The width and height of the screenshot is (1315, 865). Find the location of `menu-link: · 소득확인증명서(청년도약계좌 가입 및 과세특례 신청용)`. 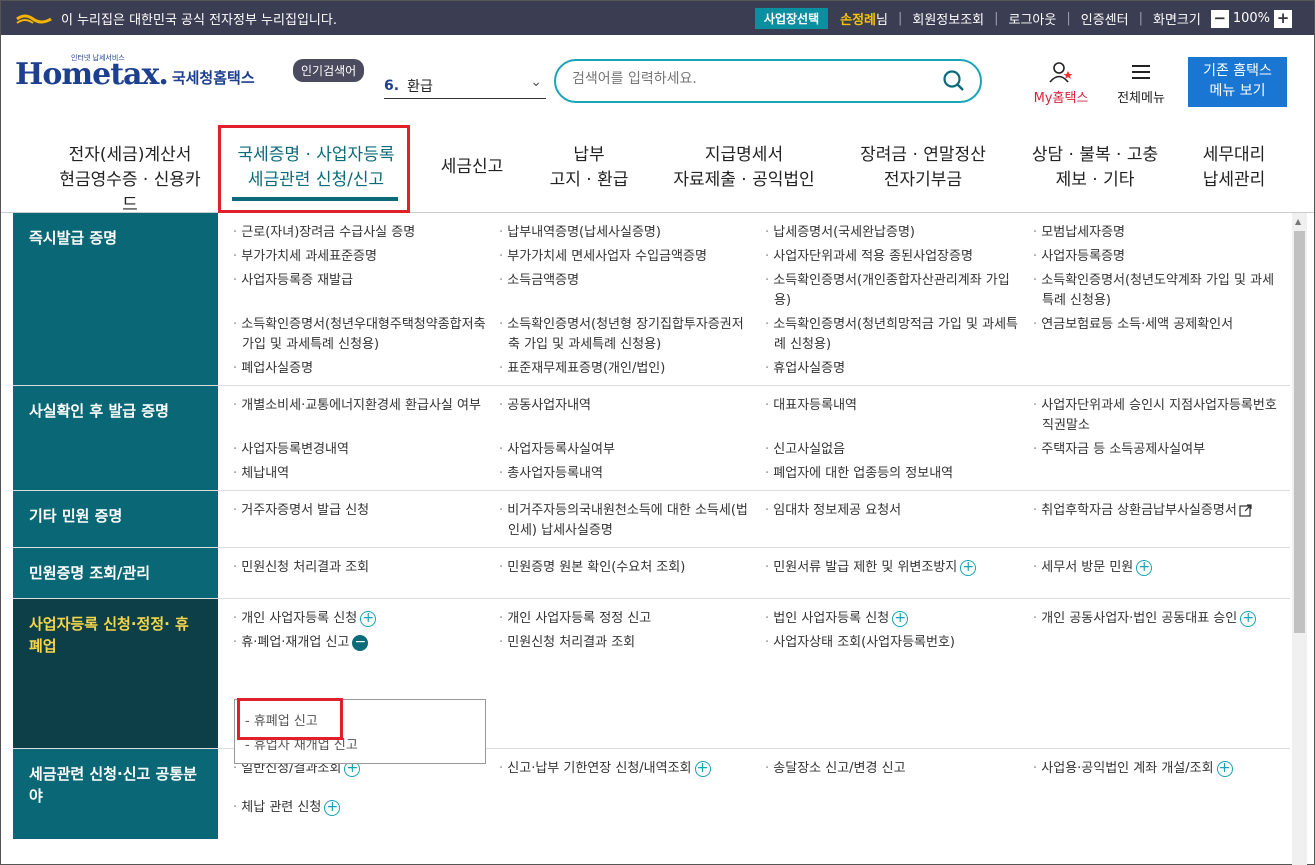

menu-link: · 소득확인증명서(청년도약계좌 가입 및 과세특례 신청용) is located at coordinates (1161, 291).